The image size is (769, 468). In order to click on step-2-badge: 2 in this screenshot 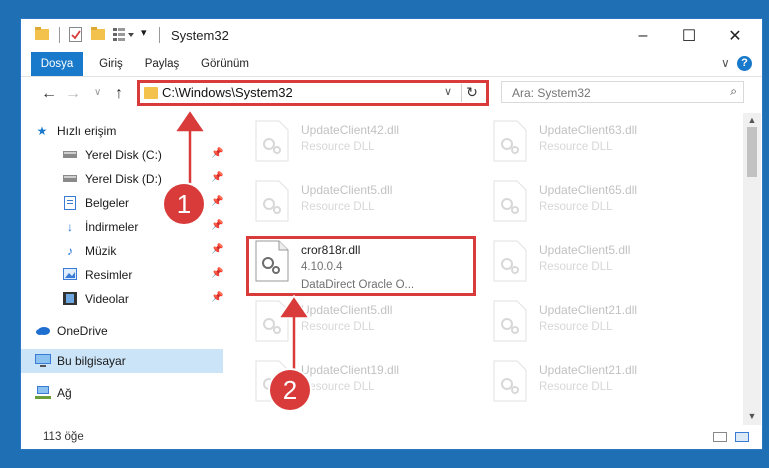, I will do `click(290, 390)`.